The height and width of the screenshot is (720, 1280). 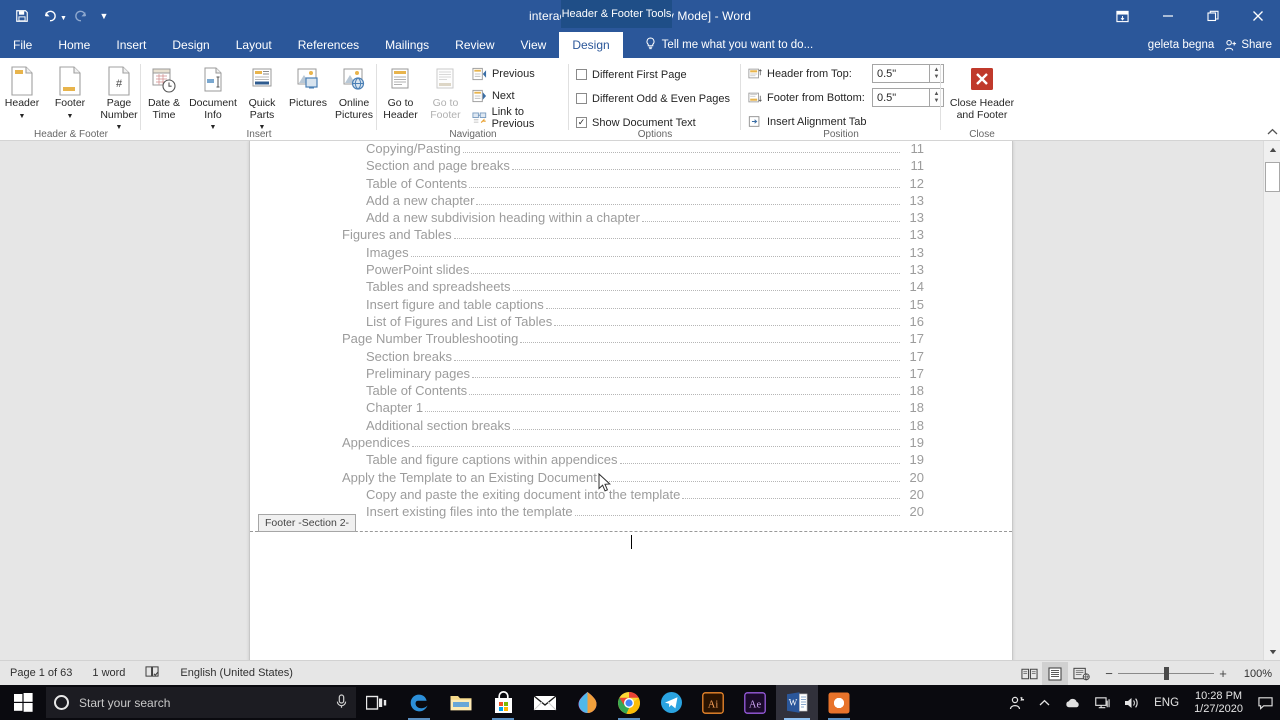 What do you see at coordinates (632, 374) in the screenshot?
I see `toc-entry: Preliminary pages 17` at bounding box center [632, 374].